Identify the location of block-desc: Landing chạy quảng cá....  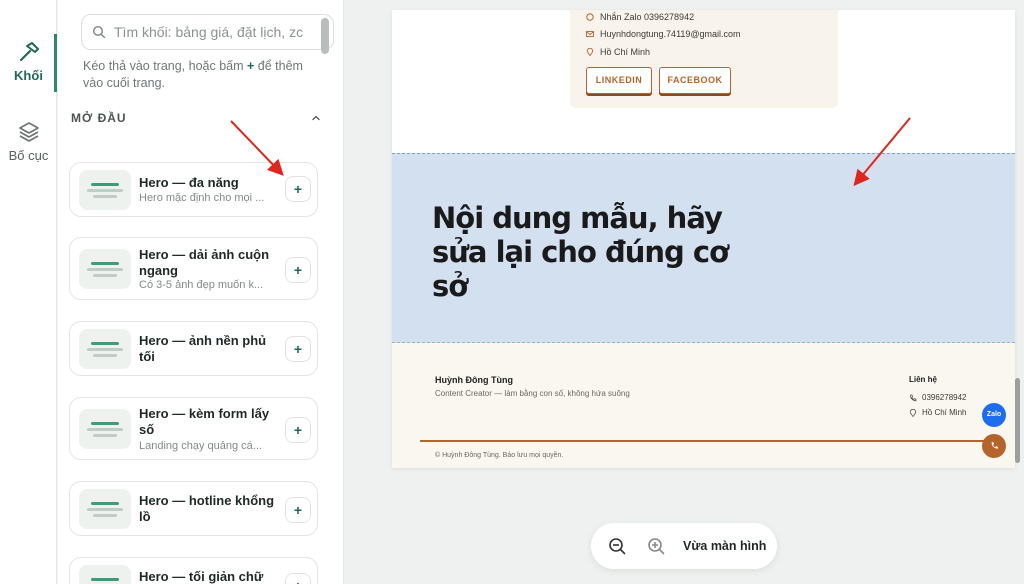
(200, 446).